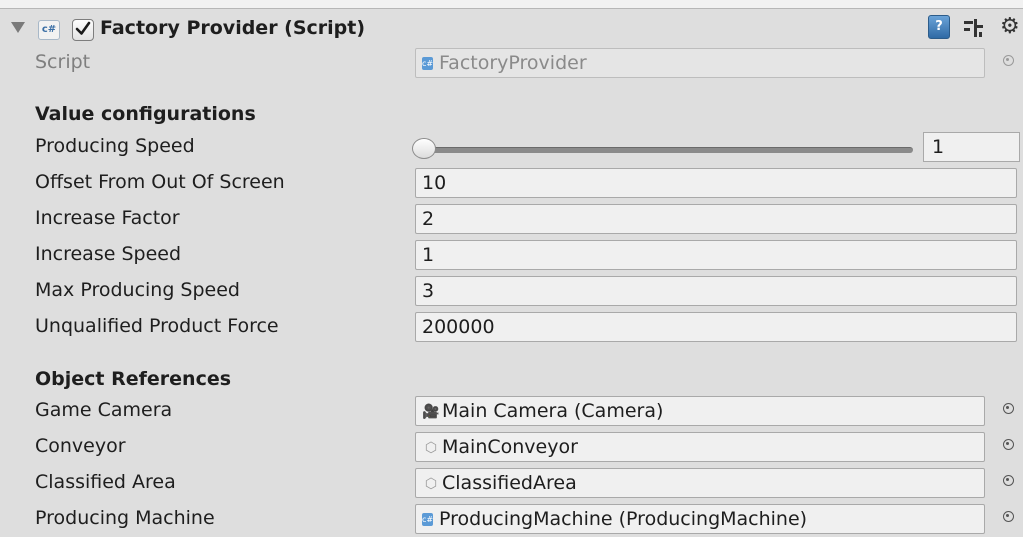  I want to click on presets-icon, so click(973, 28).